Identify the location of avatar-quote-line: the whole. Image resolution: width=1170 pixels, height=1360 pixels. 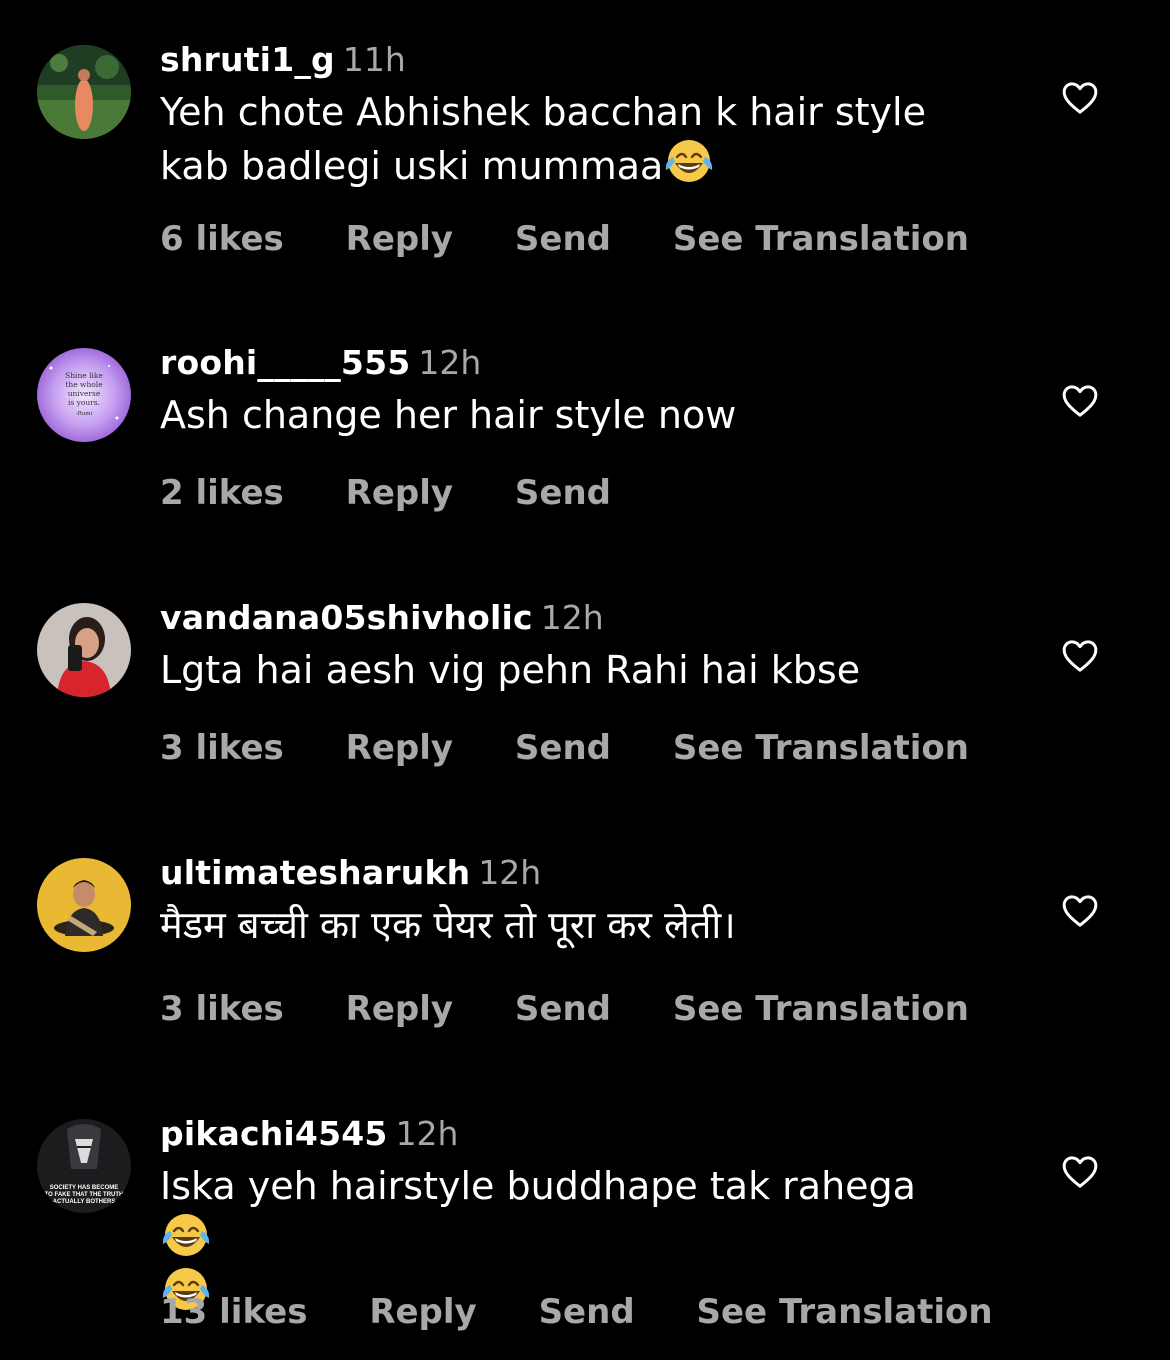
(84, 384).